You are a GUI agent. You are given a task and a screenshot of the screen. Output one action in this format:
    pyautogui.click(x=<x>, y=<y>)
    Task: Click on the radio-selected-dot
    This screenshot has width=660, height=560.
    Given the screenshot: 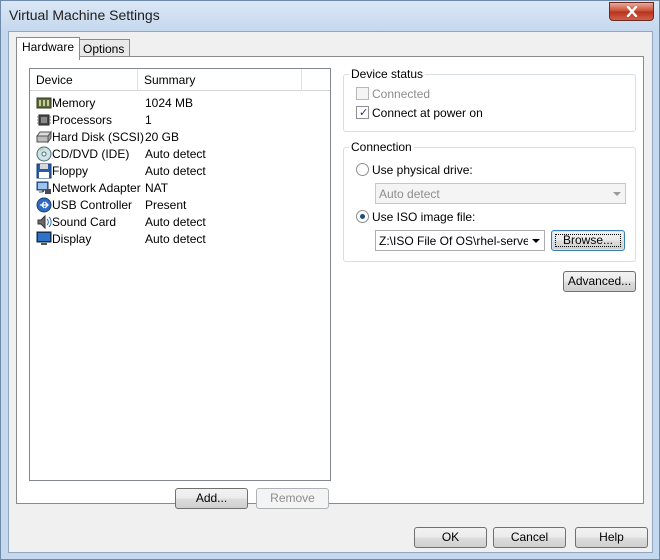 What is the action you would take?
    pyautogui.click(x=362, y=216)
    